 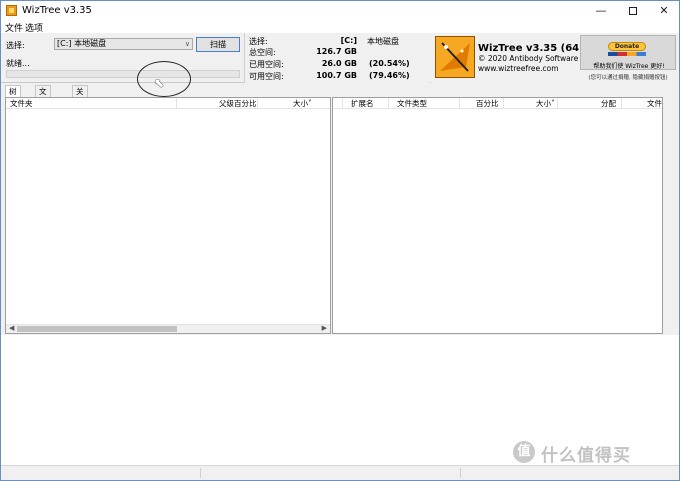 I want to click on stats-total-row: 总空间: 126.7 GB, so click(x=339, y=52).